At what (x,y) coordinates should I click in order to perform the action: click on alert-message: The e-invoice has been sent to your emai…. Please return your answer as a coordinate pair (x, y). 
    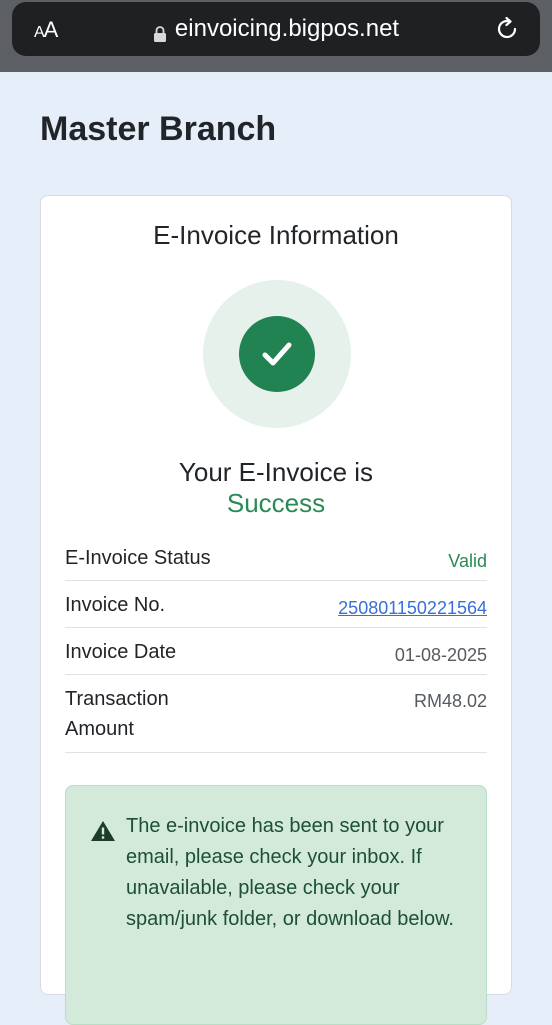
    Looking at the image, I should click on (290, 872).